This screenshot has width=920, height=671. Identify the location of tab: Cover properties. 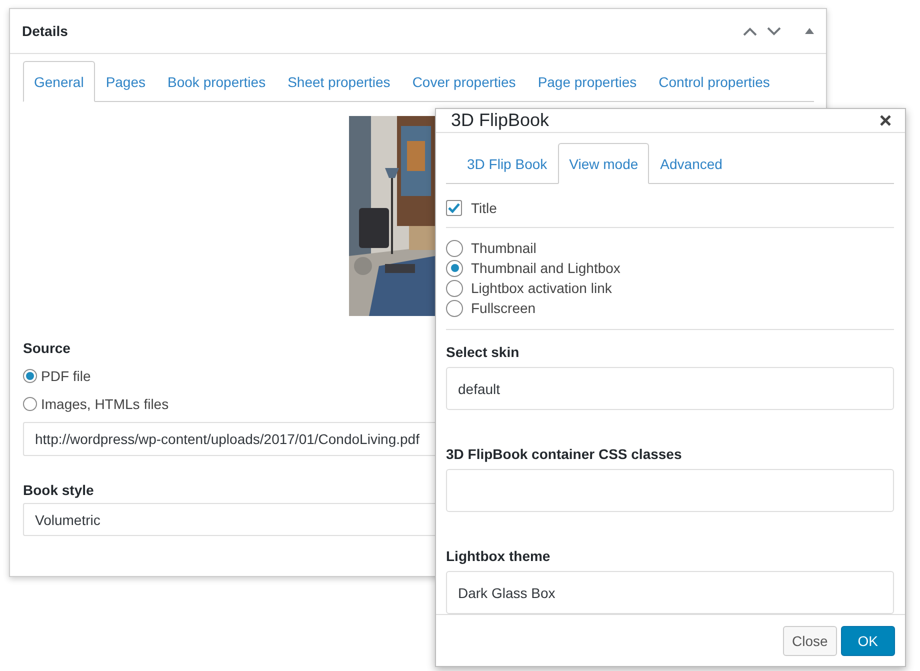
(464, 81).